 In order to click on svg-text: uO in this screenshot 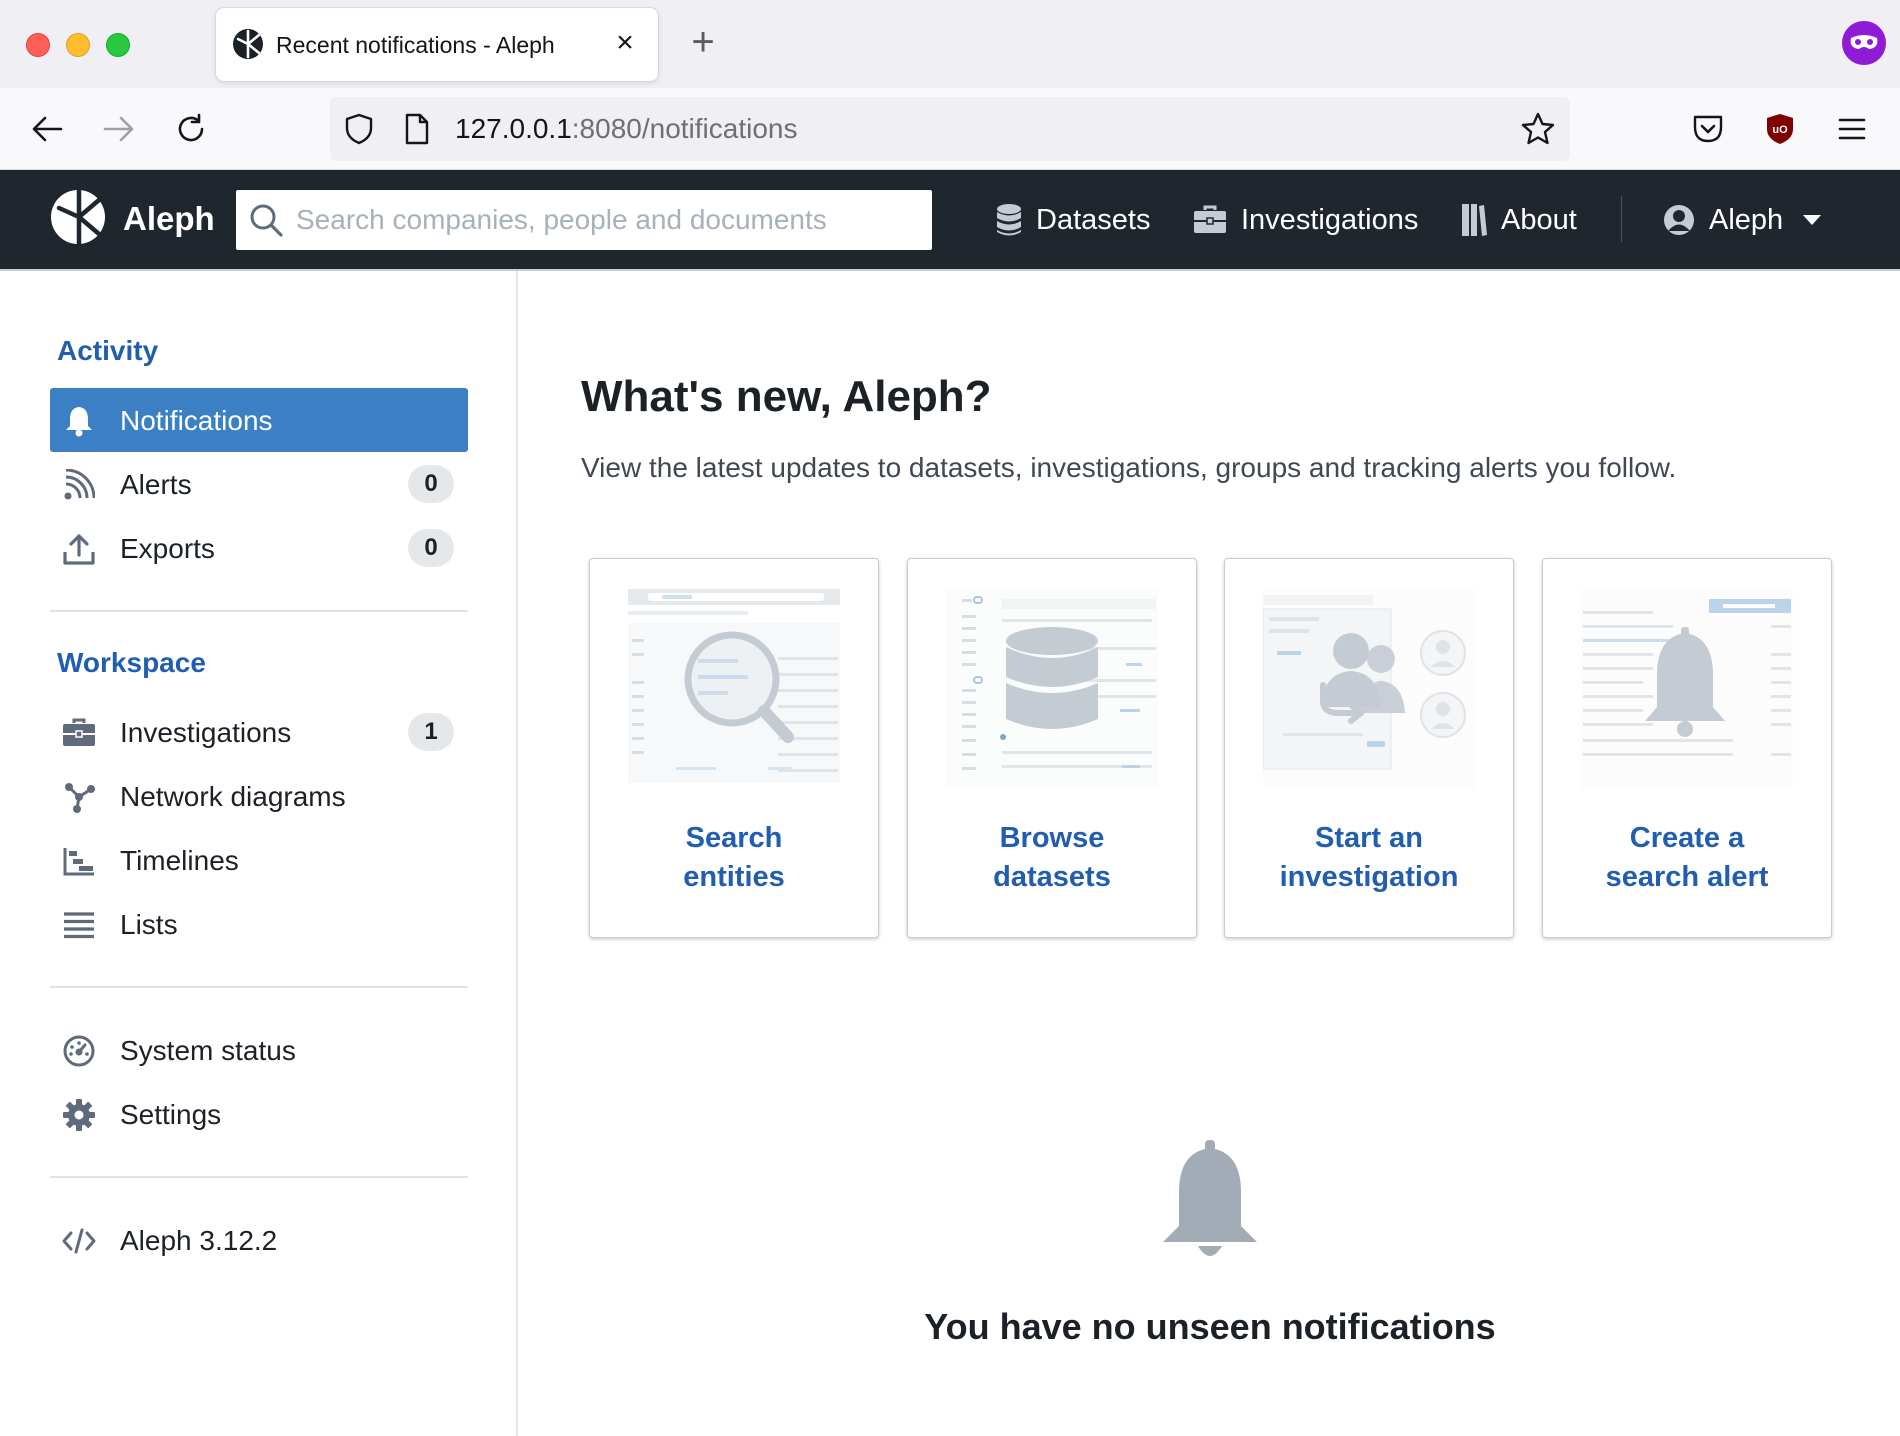, I will do `click(1780, 130)`.